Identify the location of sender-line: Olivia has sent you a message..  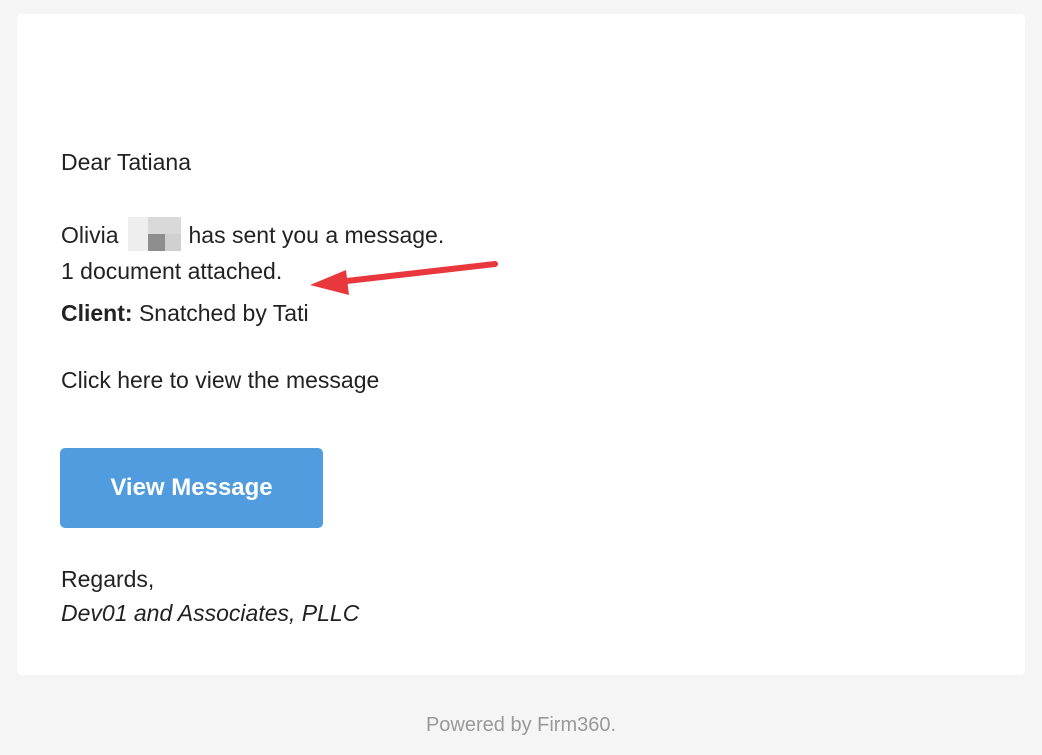
(252, 234).